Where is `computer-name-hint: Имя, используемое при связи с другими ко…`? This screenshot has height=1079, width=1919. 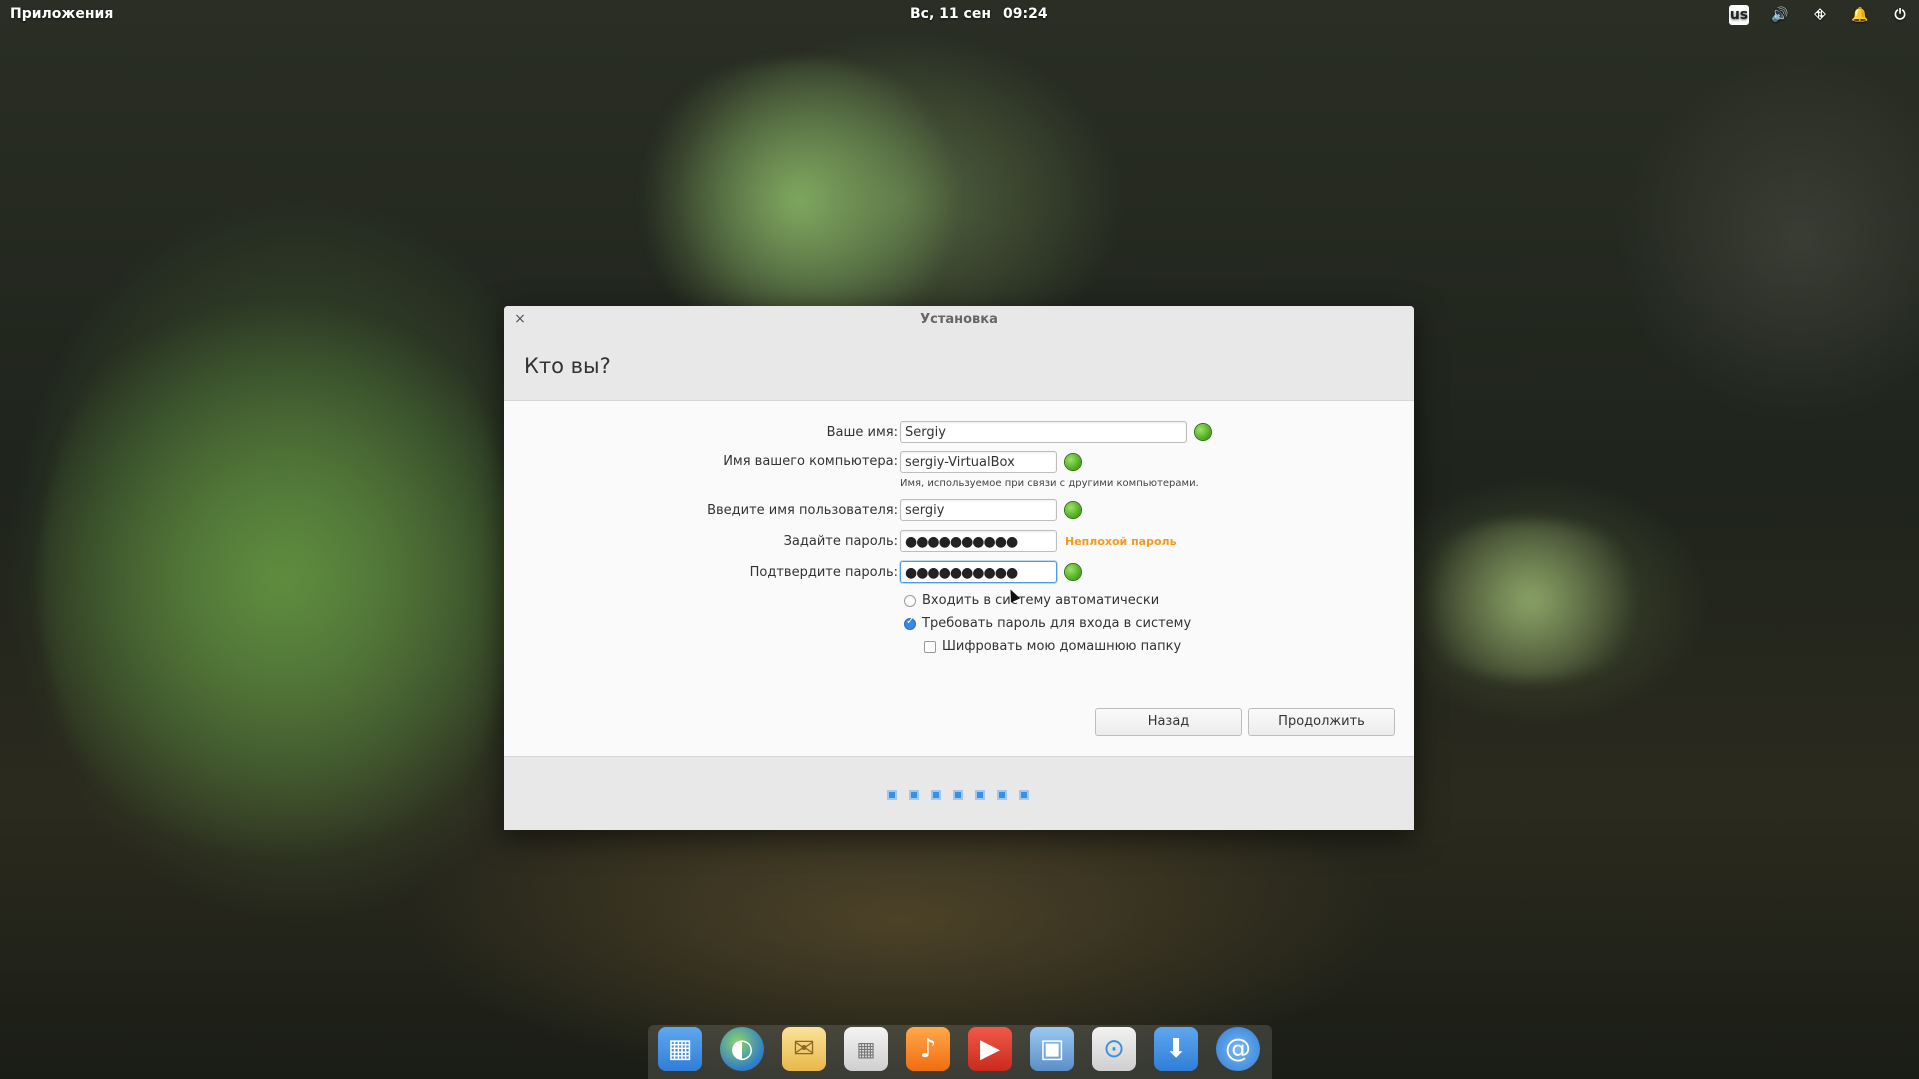 computer-name-hint: Имя, используемое при связи с другими ко… is located at coordinates (1049, 483).